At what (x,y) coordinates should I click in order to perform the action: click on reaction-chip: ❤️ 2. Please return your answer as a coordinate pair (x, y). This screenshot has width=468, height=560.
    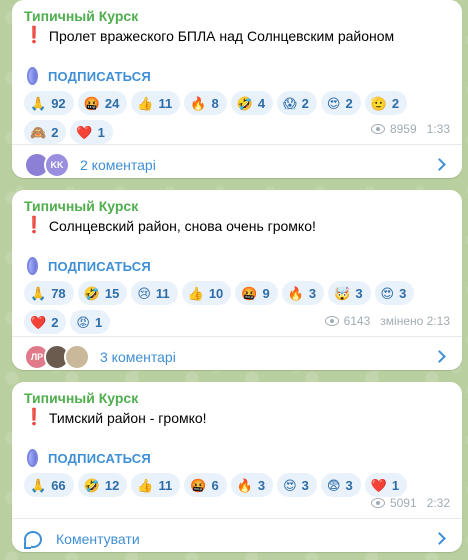
    Looking at the image, I should click on (45, 322).